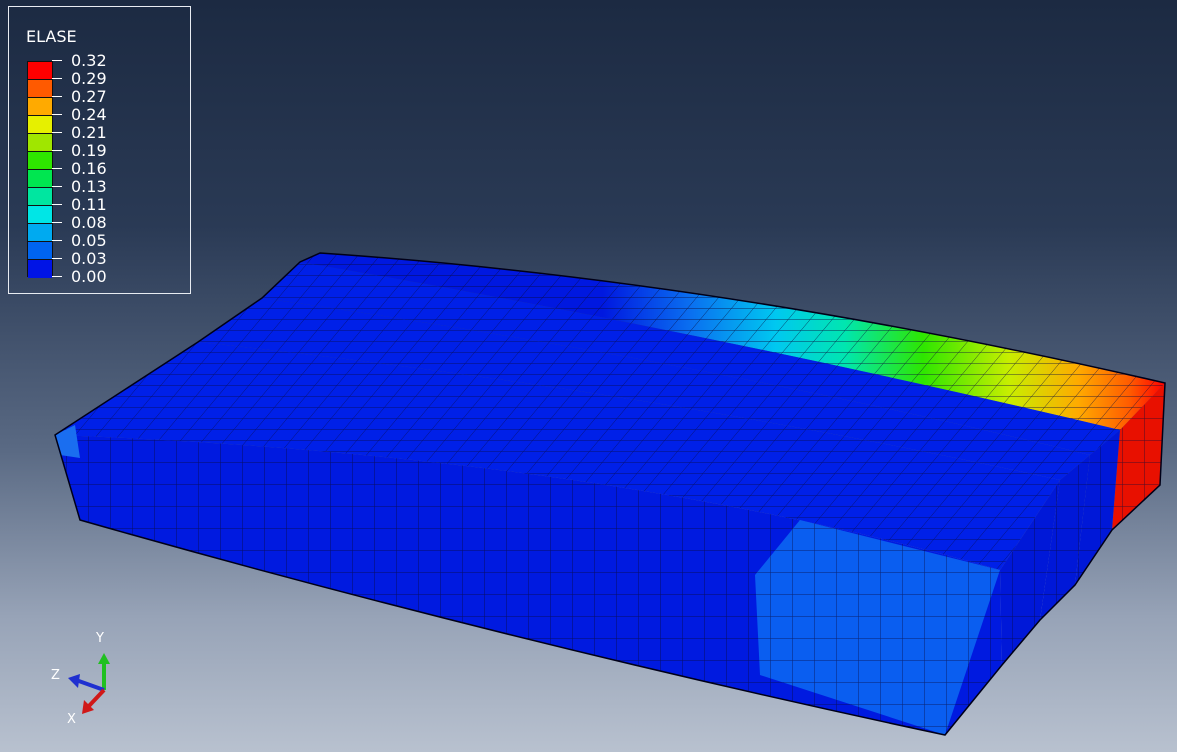 The width and height of the screenshot is (1177, 752). Describe the element at coordinates (96, 698) in the screenshot. I see `x-axis-arrow` at that location.